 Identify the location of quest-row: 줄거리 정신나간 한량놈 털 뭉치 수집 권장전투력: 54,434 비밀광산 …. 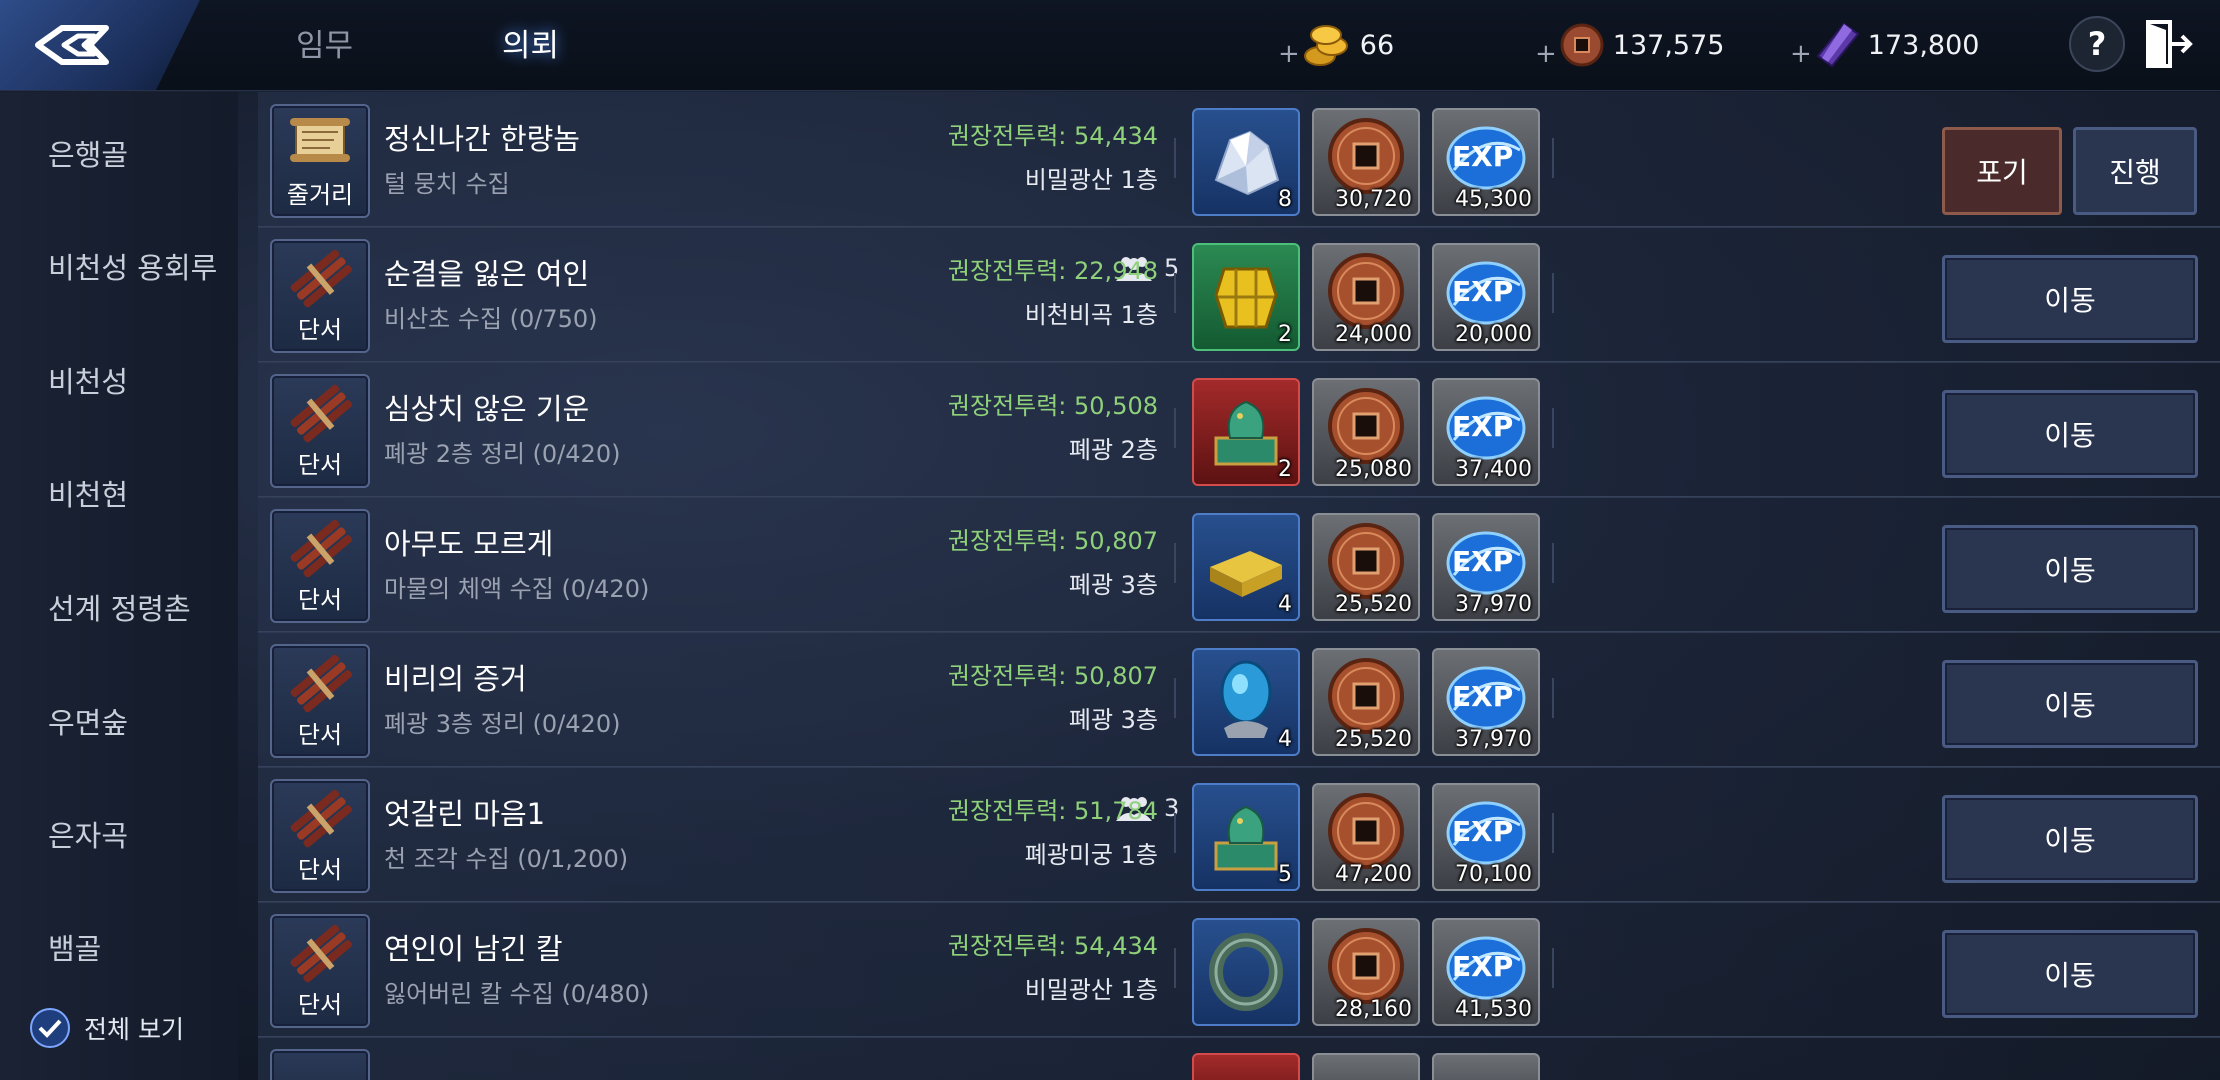
(1239, 160).